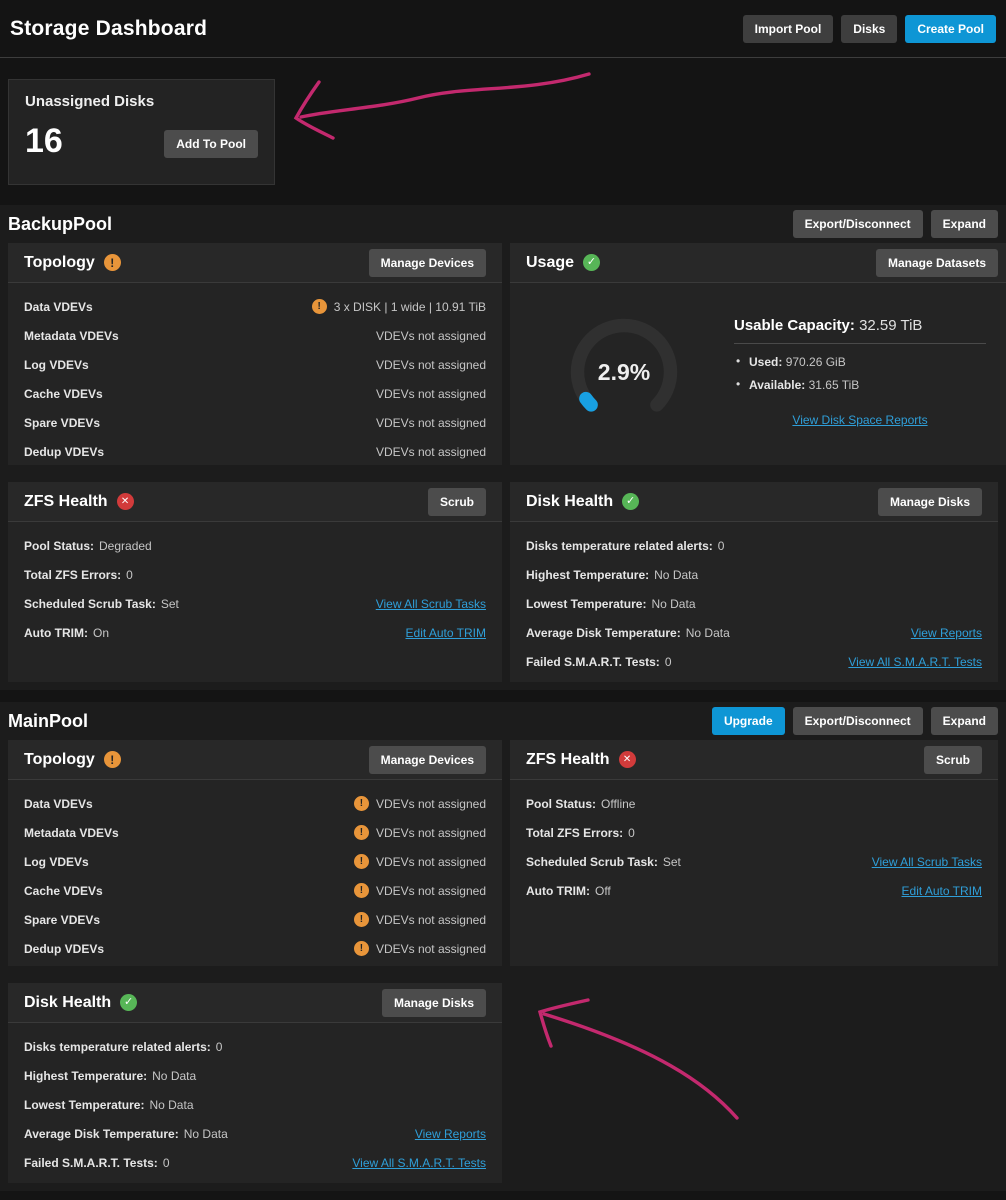 The width and height of the screenshot is (1006, 1200). Describe the element at coordinates (90, 101) in the screenshot. I see `unassigned-disks-title: Unassigned Disks` at that location.